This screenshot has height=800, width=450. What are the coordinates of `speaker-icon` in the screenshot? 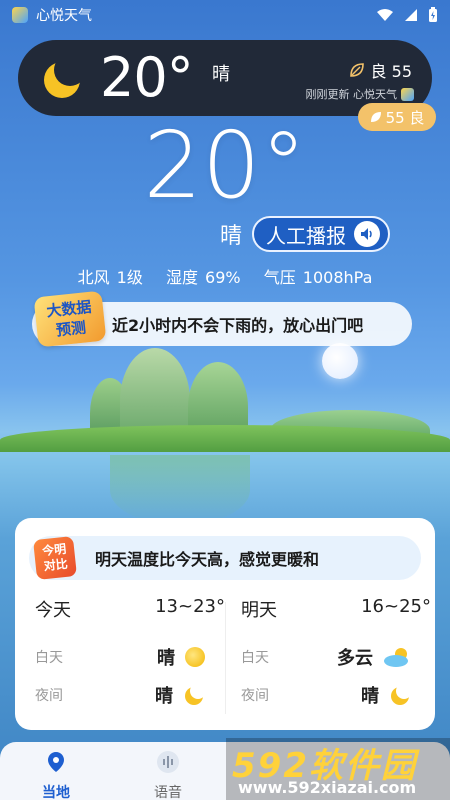 It's located at (367, 234).